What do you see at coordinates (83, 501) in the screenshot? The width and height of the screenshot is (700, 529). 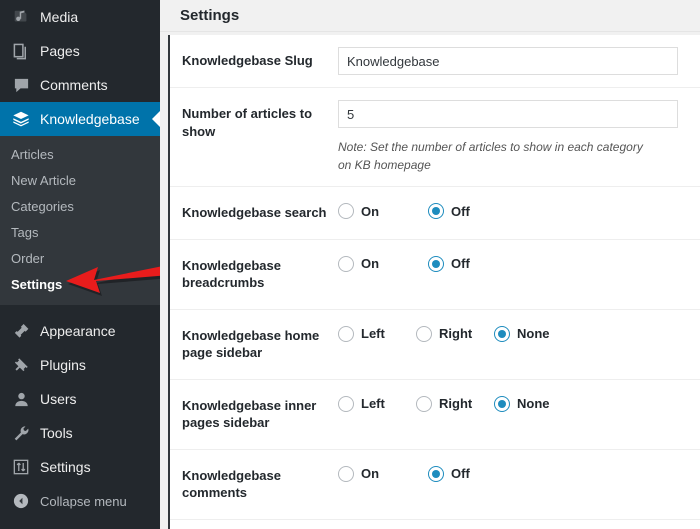 I see `collapse-menu-label: Collapse menu` at bounding box center [83, 501].